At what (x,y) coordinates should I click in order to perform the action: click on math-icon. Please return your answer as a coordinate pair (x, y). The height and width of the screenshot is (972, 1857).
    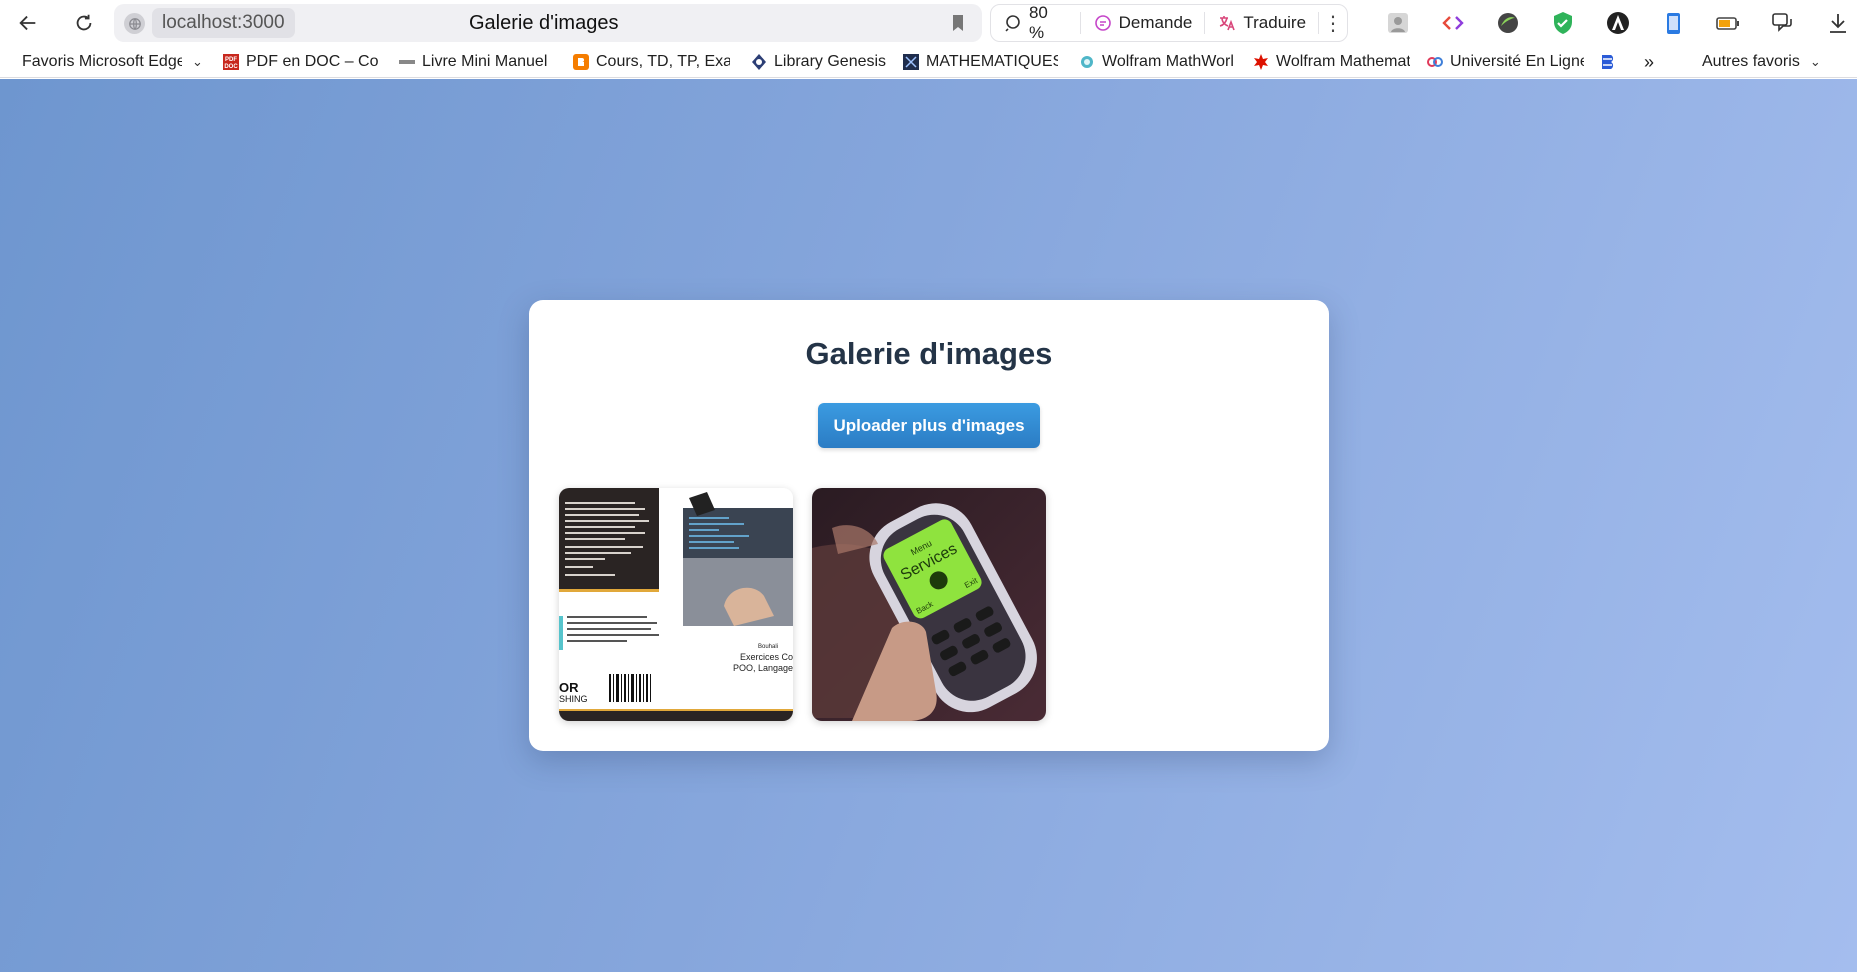
    Looking at the image, I should click on (911, 62).